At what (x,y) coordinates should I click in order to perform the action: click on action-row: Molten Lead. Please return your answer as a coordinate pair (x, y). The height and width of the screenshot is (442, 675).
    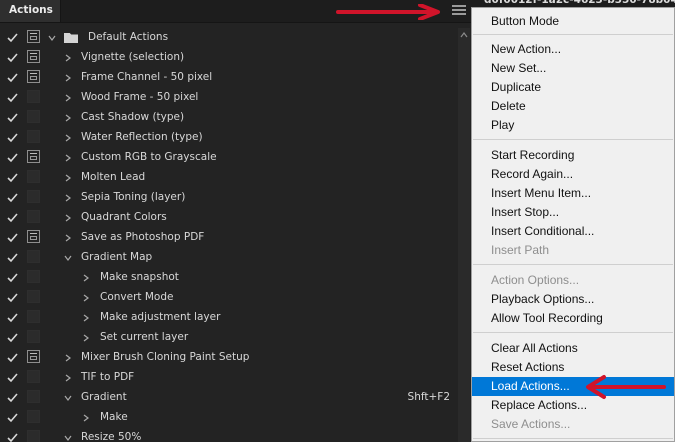
    Looking at the image, I should click on (235, 177).